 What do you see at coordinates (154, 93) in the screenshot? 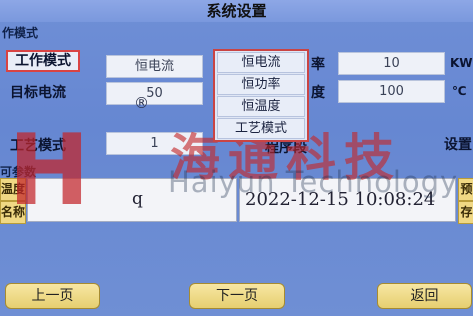
I see `target-current-field: 50` at bounding box center [154, 93].